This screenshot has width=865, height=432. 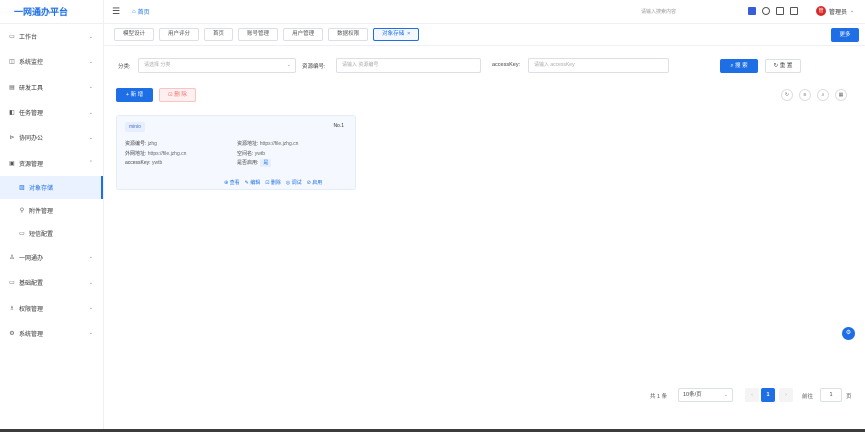 I want to click on page-size-select: 10条/页 ⌄, so click(x=705, y=395).